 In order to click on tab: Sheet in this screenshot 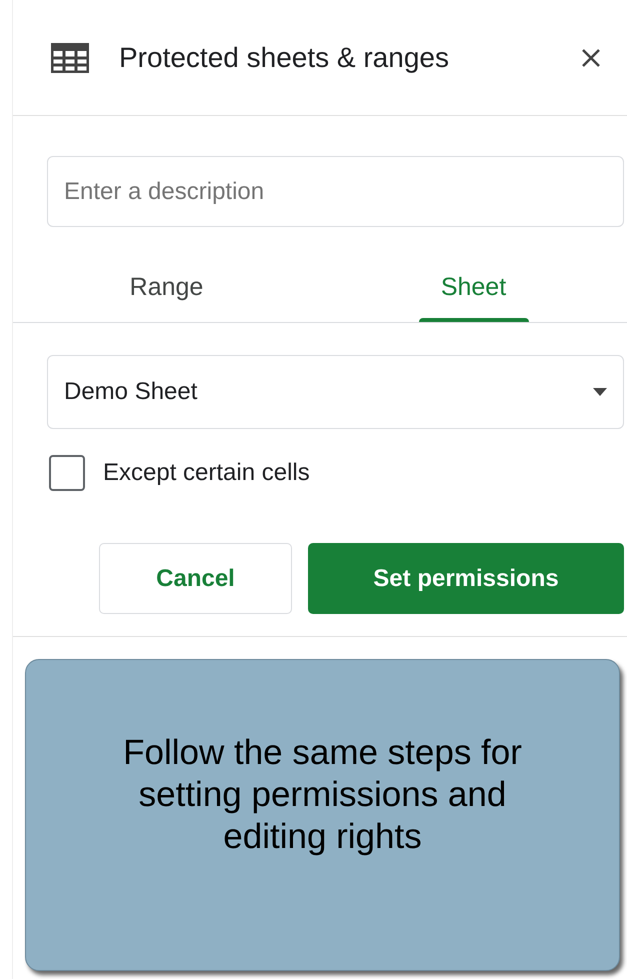, I will do `click(473, 288)`.